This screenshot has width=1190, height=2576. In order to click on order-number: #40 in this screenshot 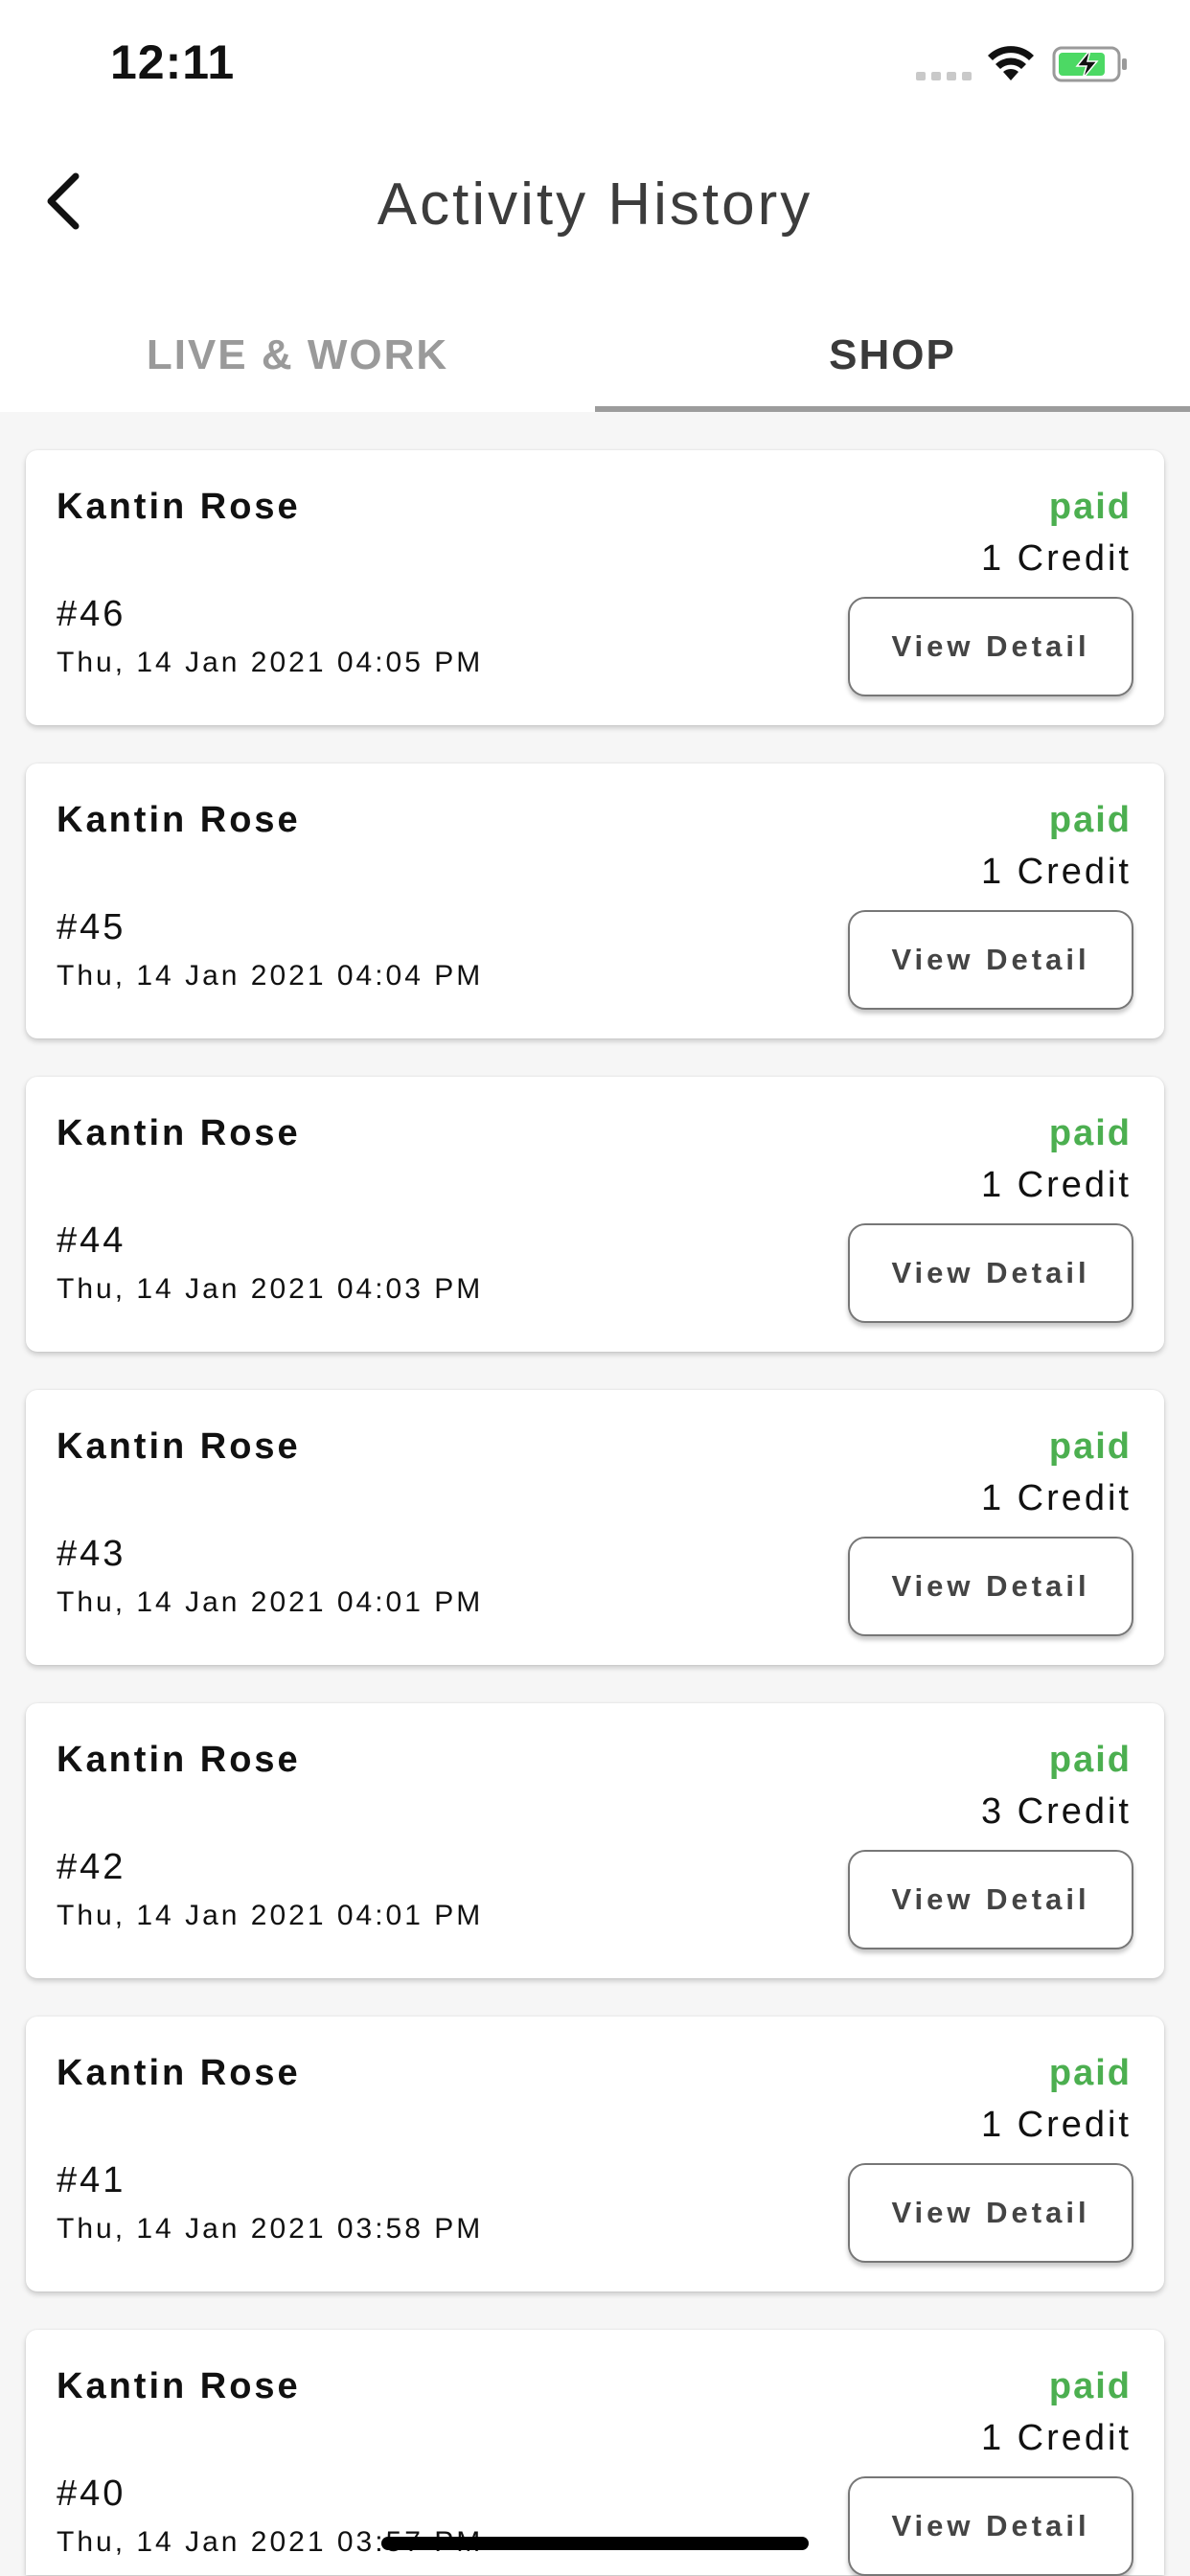, I will do `click(91, 2493)`.